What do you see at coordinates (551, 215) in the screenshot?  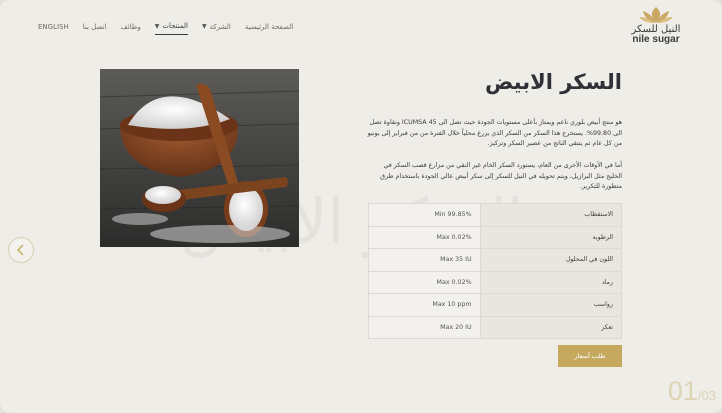 I see `spec-label: الاستقطاب` at bounding box center [551, 215].